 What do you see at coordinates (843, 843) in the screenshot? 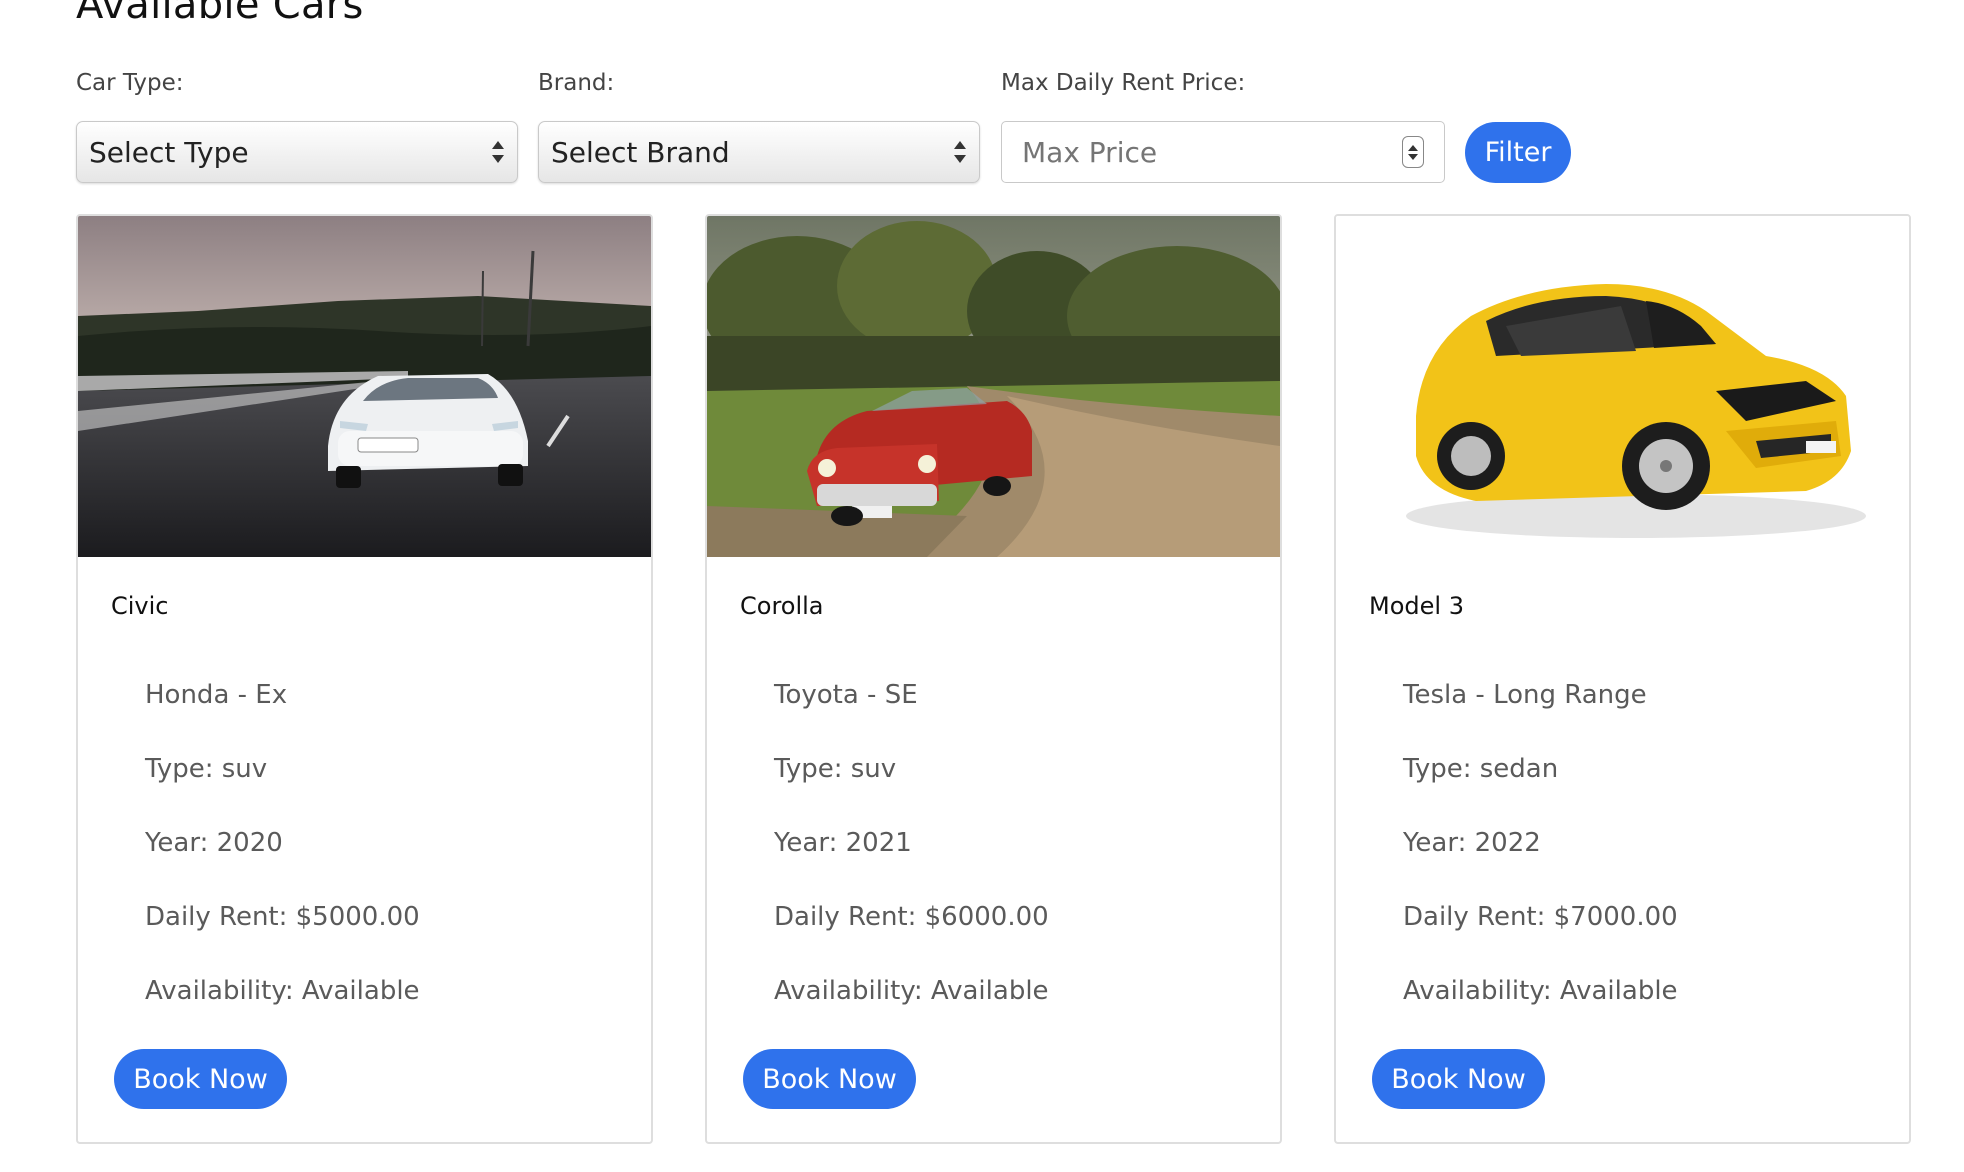
I see `car-year-line: Year: 2021` at bounding box center [843, 843].